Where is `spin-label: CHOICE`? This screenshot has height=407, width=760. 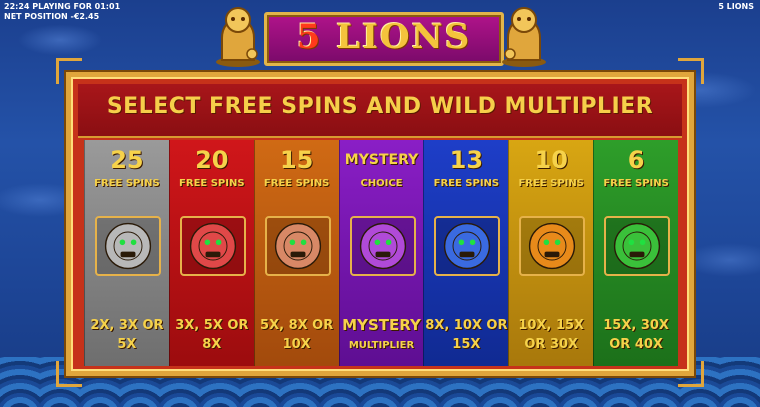 spin-label: CHOICE is located at coordinates (381, 183).